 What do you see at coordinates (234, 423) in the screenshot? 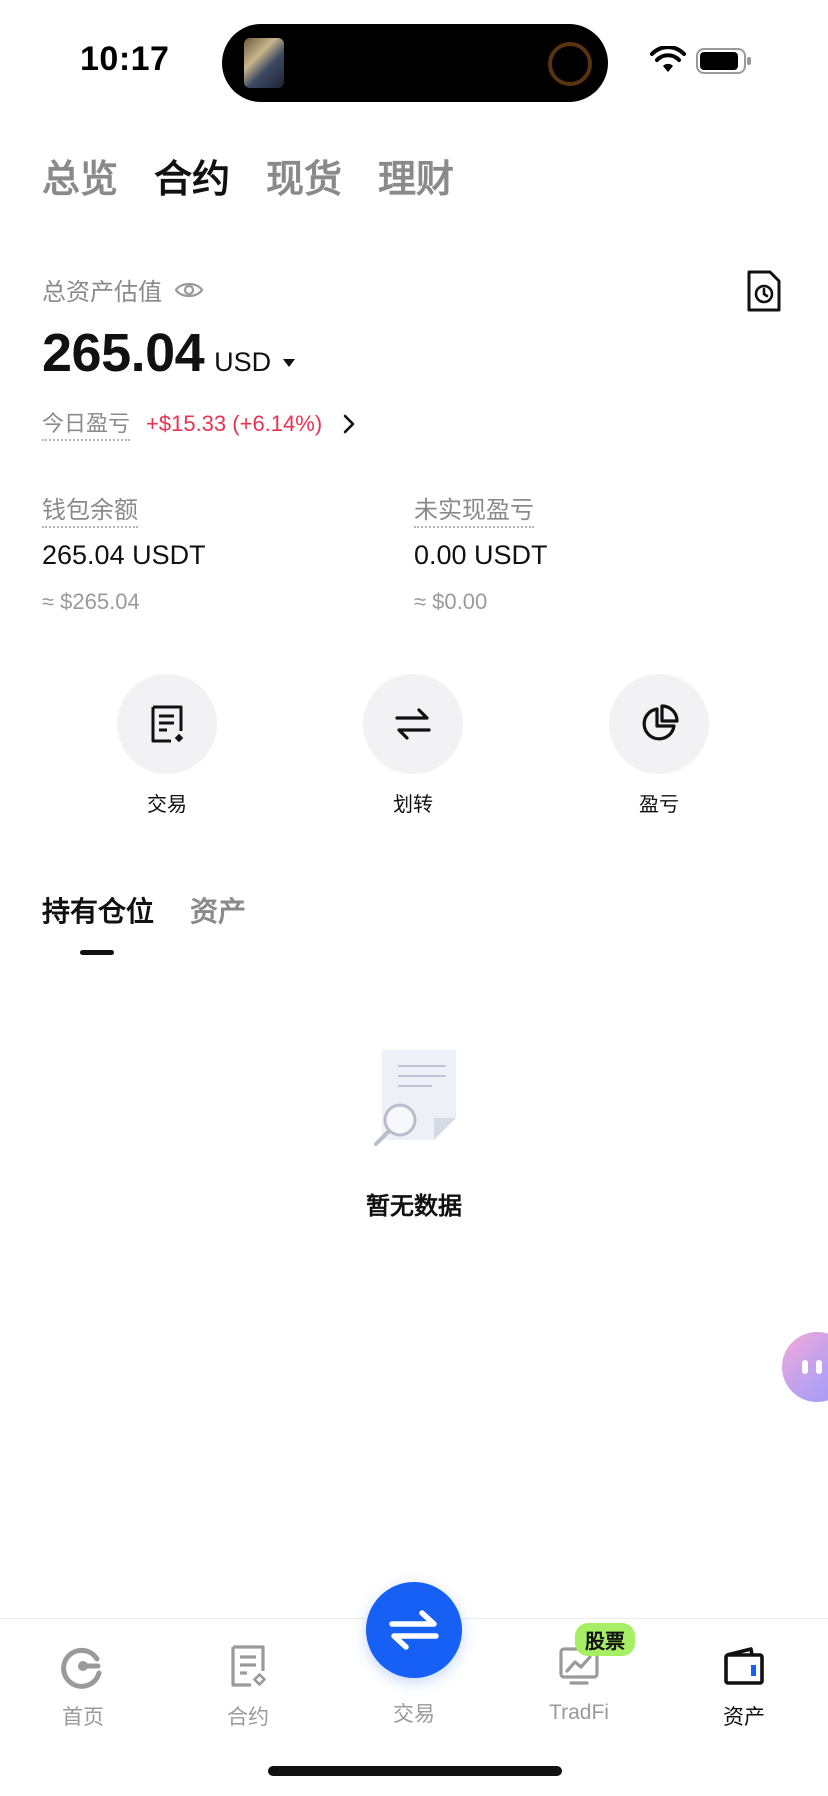
I see `today-pnl-value: +$15.33 (+6.14%)` at bounding box center [234, 423].